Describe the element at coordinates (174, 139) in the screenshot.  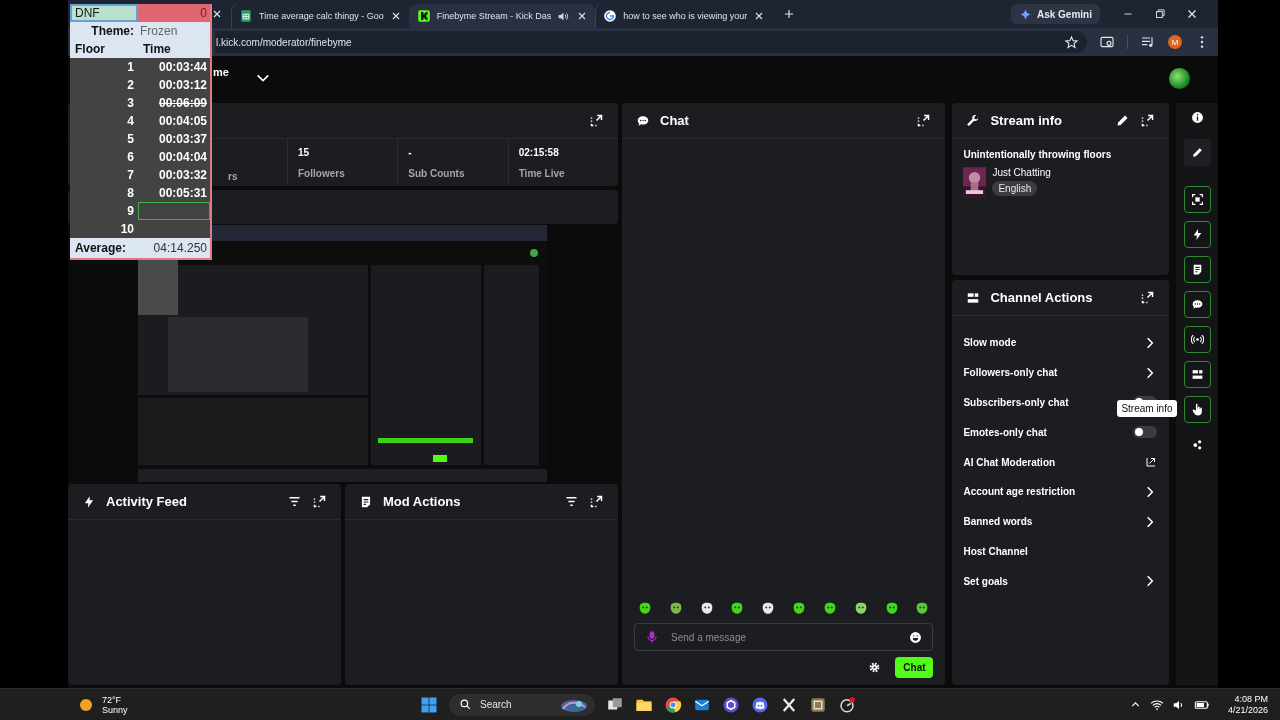
I see `sheet-cell: 00:03:37` at that location.